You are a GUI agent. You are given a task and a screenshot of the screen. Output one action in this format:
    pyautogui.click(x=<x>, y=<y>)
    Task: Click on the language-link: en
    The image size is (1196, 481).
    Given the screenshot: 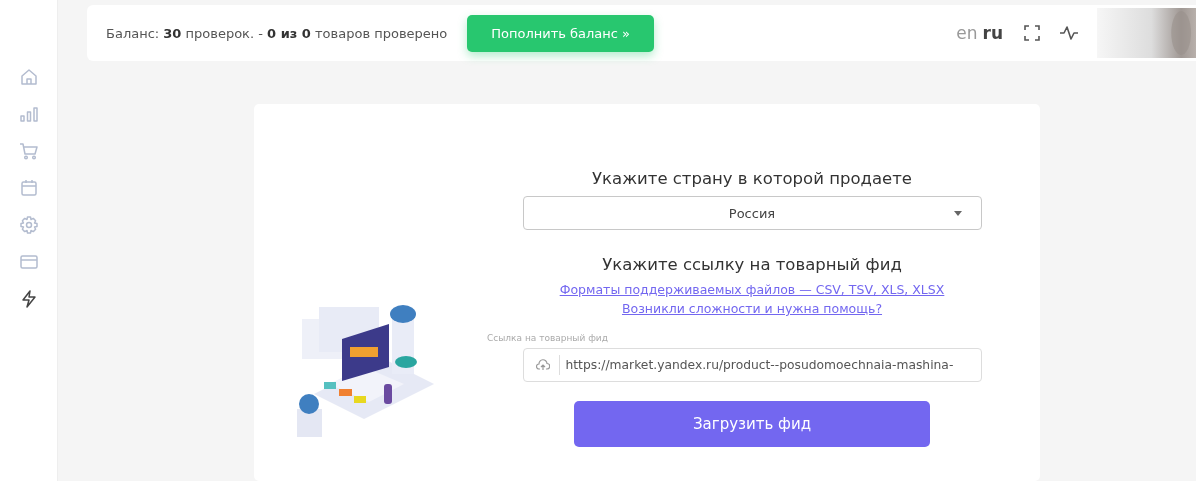 What is the action you would take?
    pyautogui.click(x=967, y=33)
    